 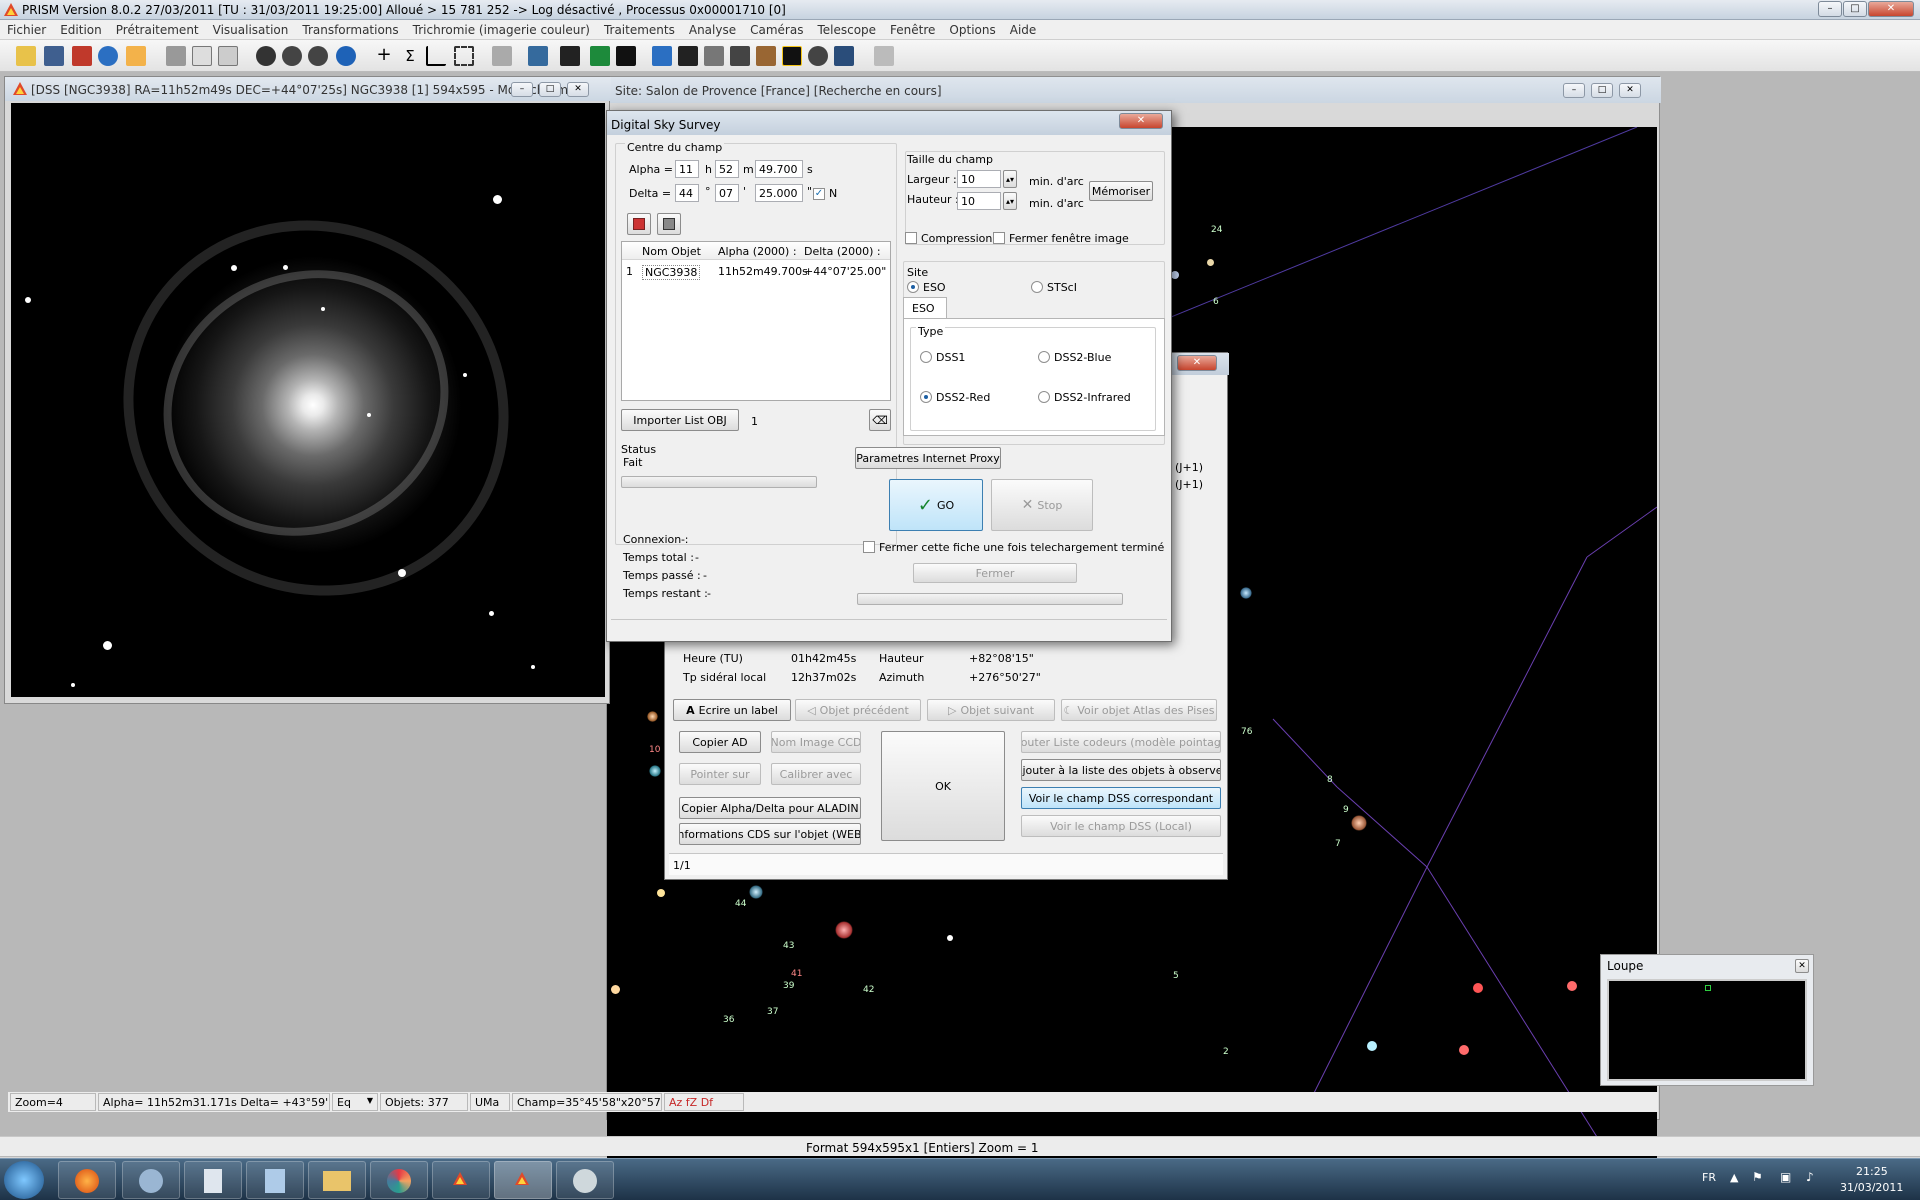 What do you see at coordinates (228, 56) in the screenshot?
I see `paste-icon` at bounding box center [228, 56].